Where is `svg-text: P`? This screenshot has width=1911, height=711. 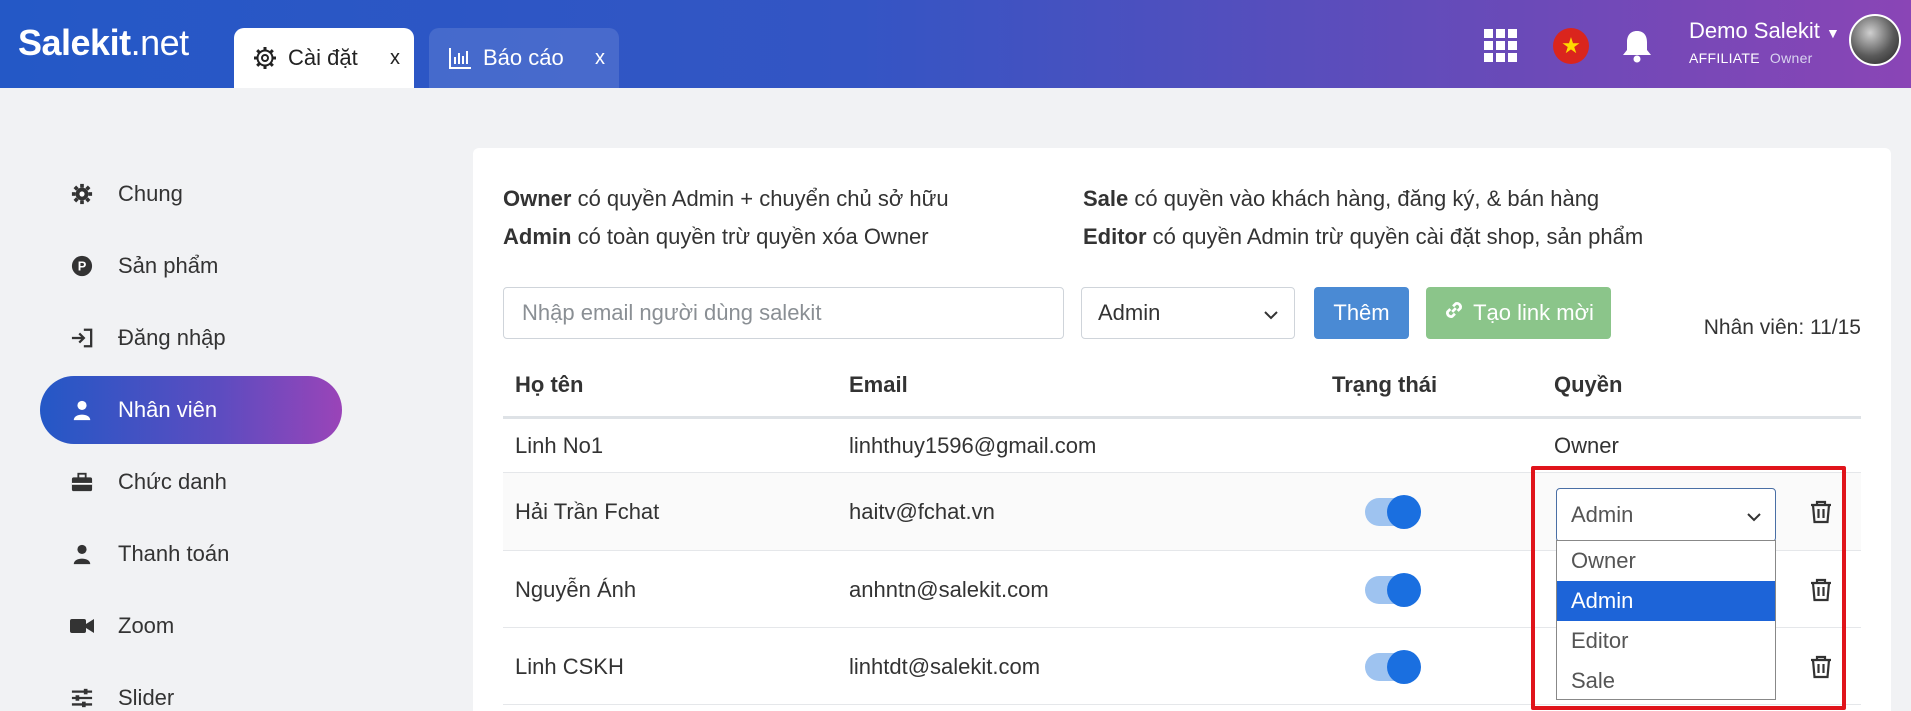
svg-text: P is located at coordinates (82, 266).